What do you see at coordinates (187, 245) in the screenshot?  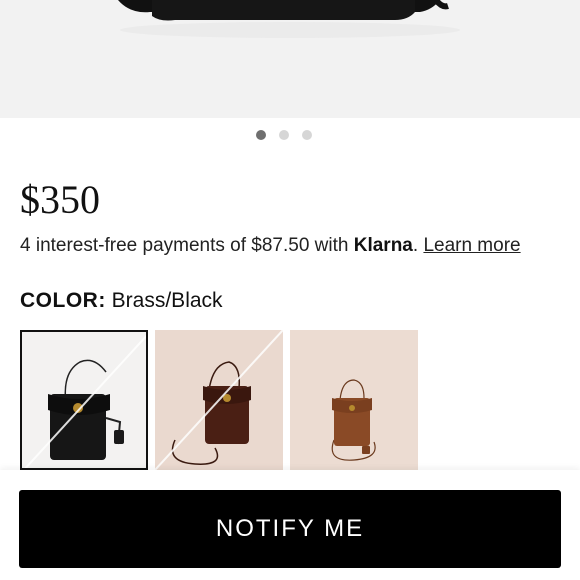 I see `installment-text: 4 interest-free payments of $87.50 with` at bounding box center [187, 245].